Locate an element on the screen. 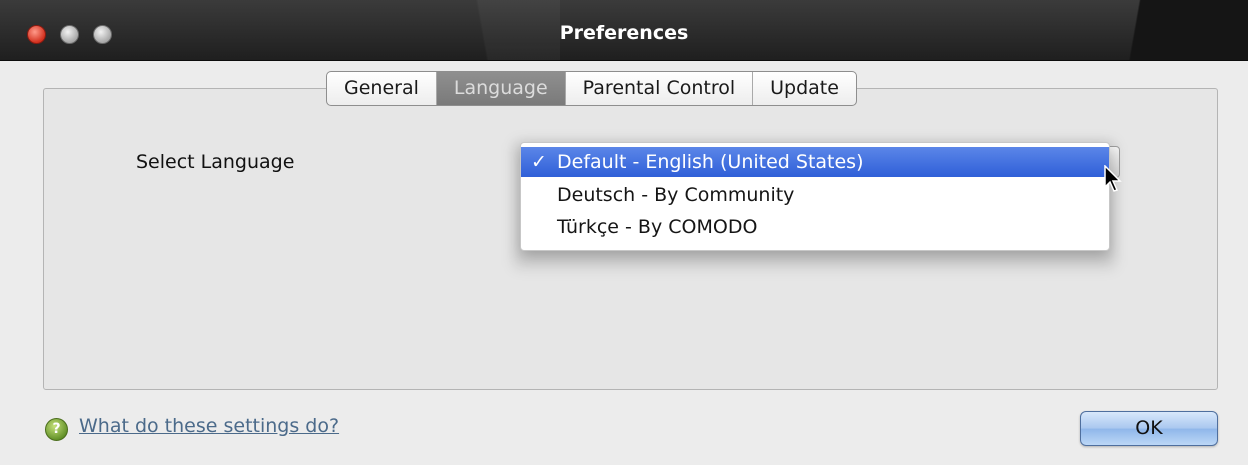  tab-bar: General Language Parental Control Update is located at coordinates (591, 88).